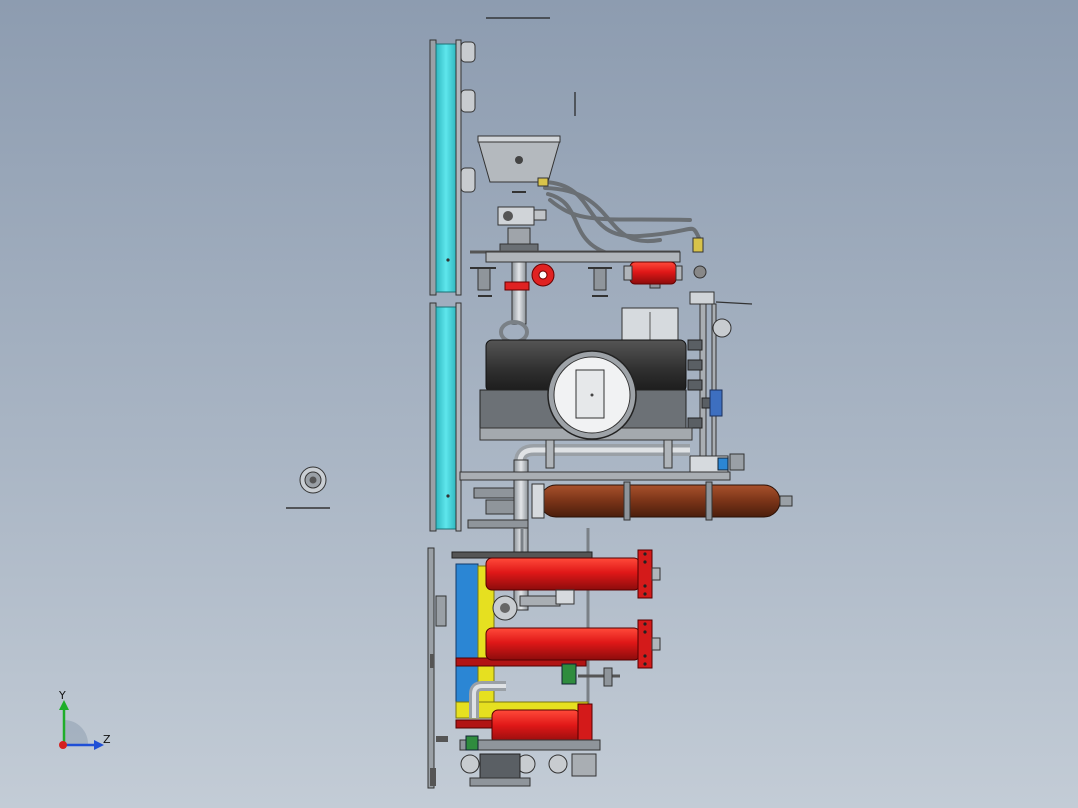  I want to click on lower-panel, so click(445, 417).